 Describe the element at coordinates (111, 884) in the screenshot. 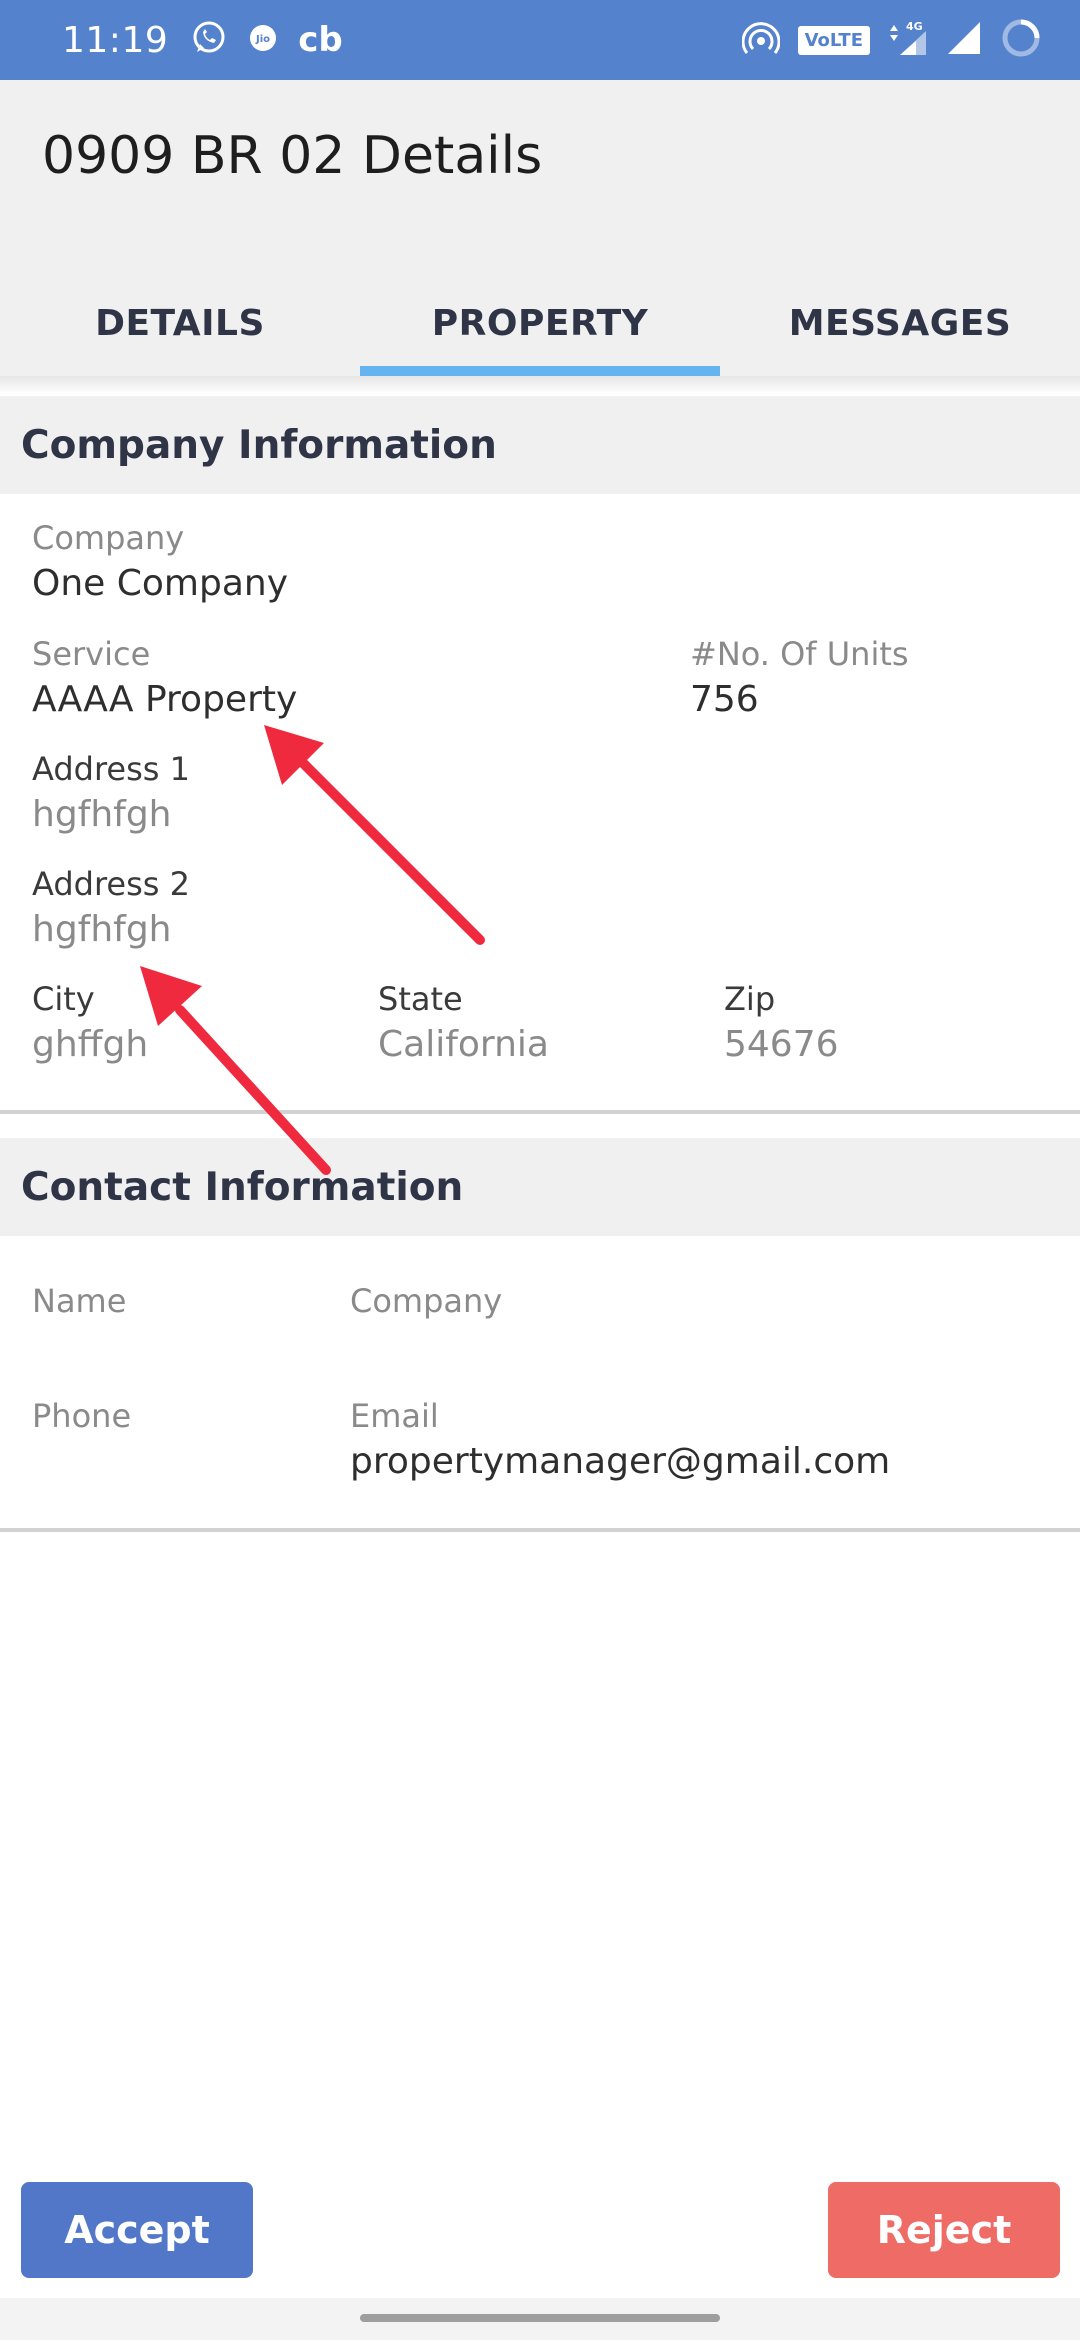

I see `address2-label: Address 2` at that location.